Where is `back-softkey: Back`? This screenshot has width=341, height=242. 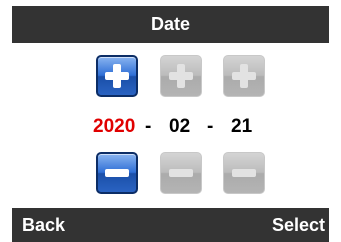
back-softkey: Back is located at coordinates (43, 225).